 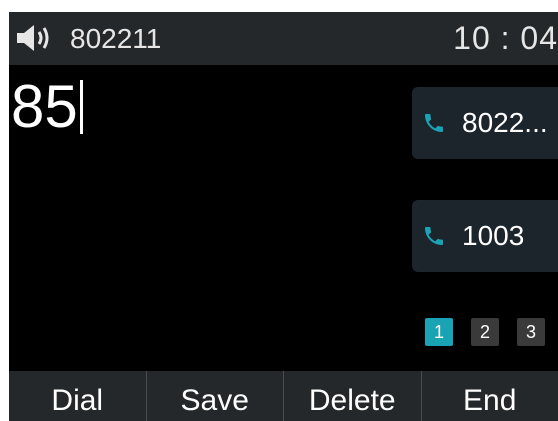 What do you see at coordinates (44, 106) in the screenshot?
I see `dialed-digits: 85` at bounding box center [44, 106].